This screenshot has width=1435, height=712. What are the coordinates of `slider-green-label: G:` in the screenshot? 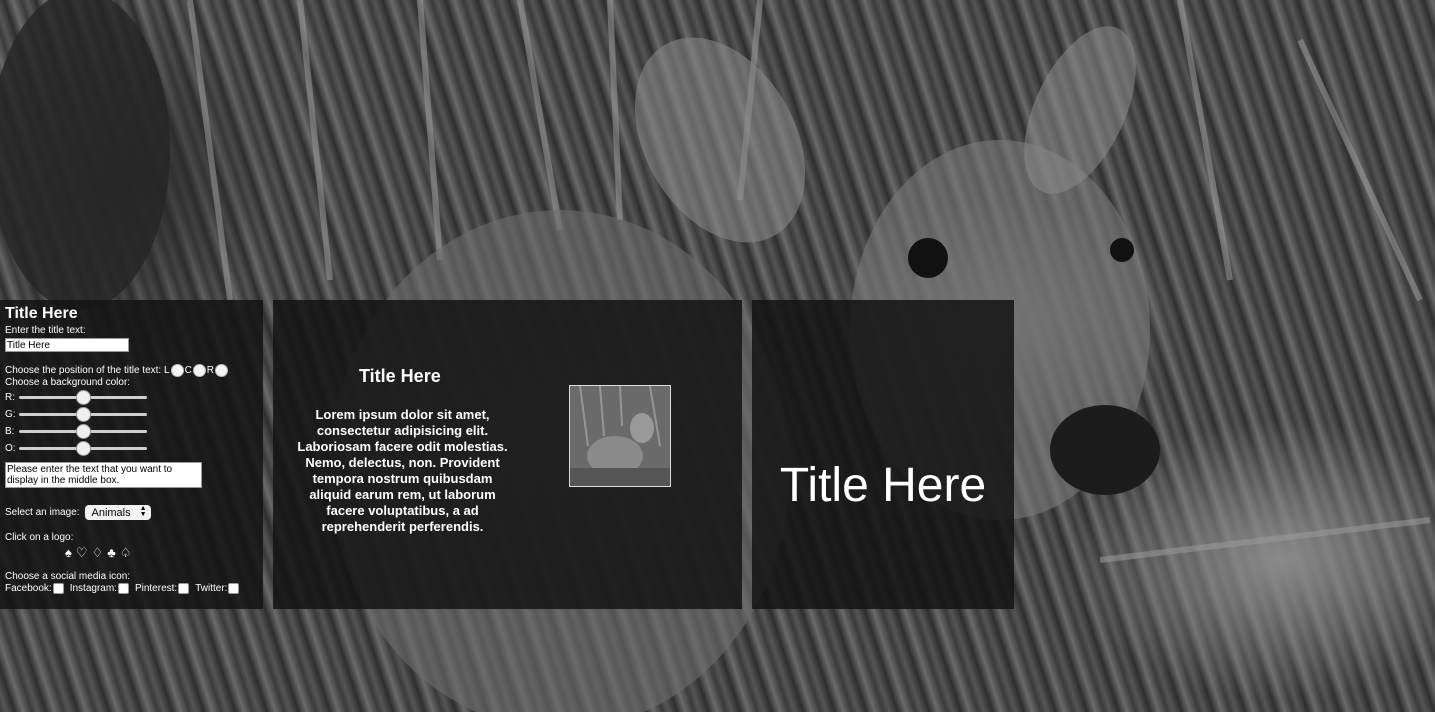 It's located at (10, 414).